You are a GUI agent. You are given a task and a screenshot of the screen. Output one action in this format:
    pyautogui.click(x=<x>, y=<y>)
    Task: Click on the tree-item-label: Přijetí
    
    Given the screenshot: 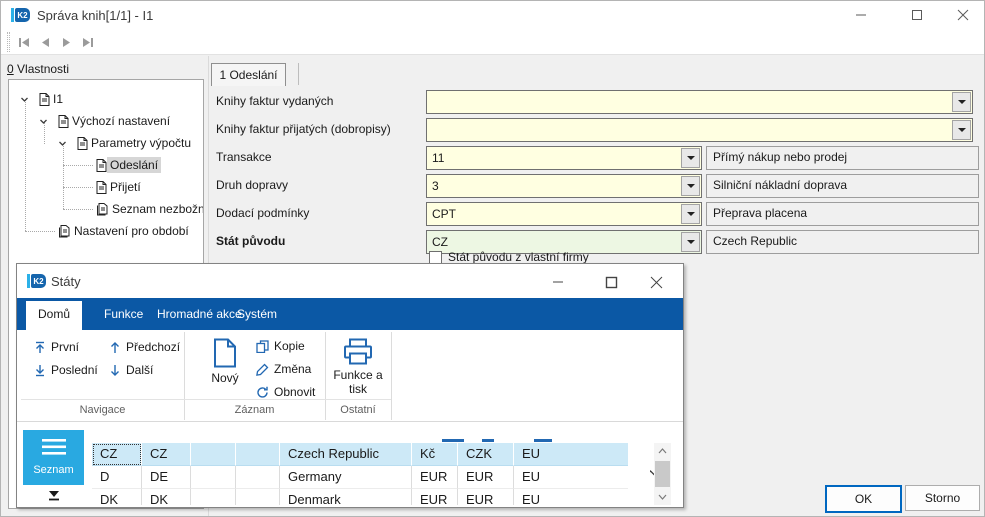 What is the action you would take?
    pyautogui.click(x=125, y=187)
    